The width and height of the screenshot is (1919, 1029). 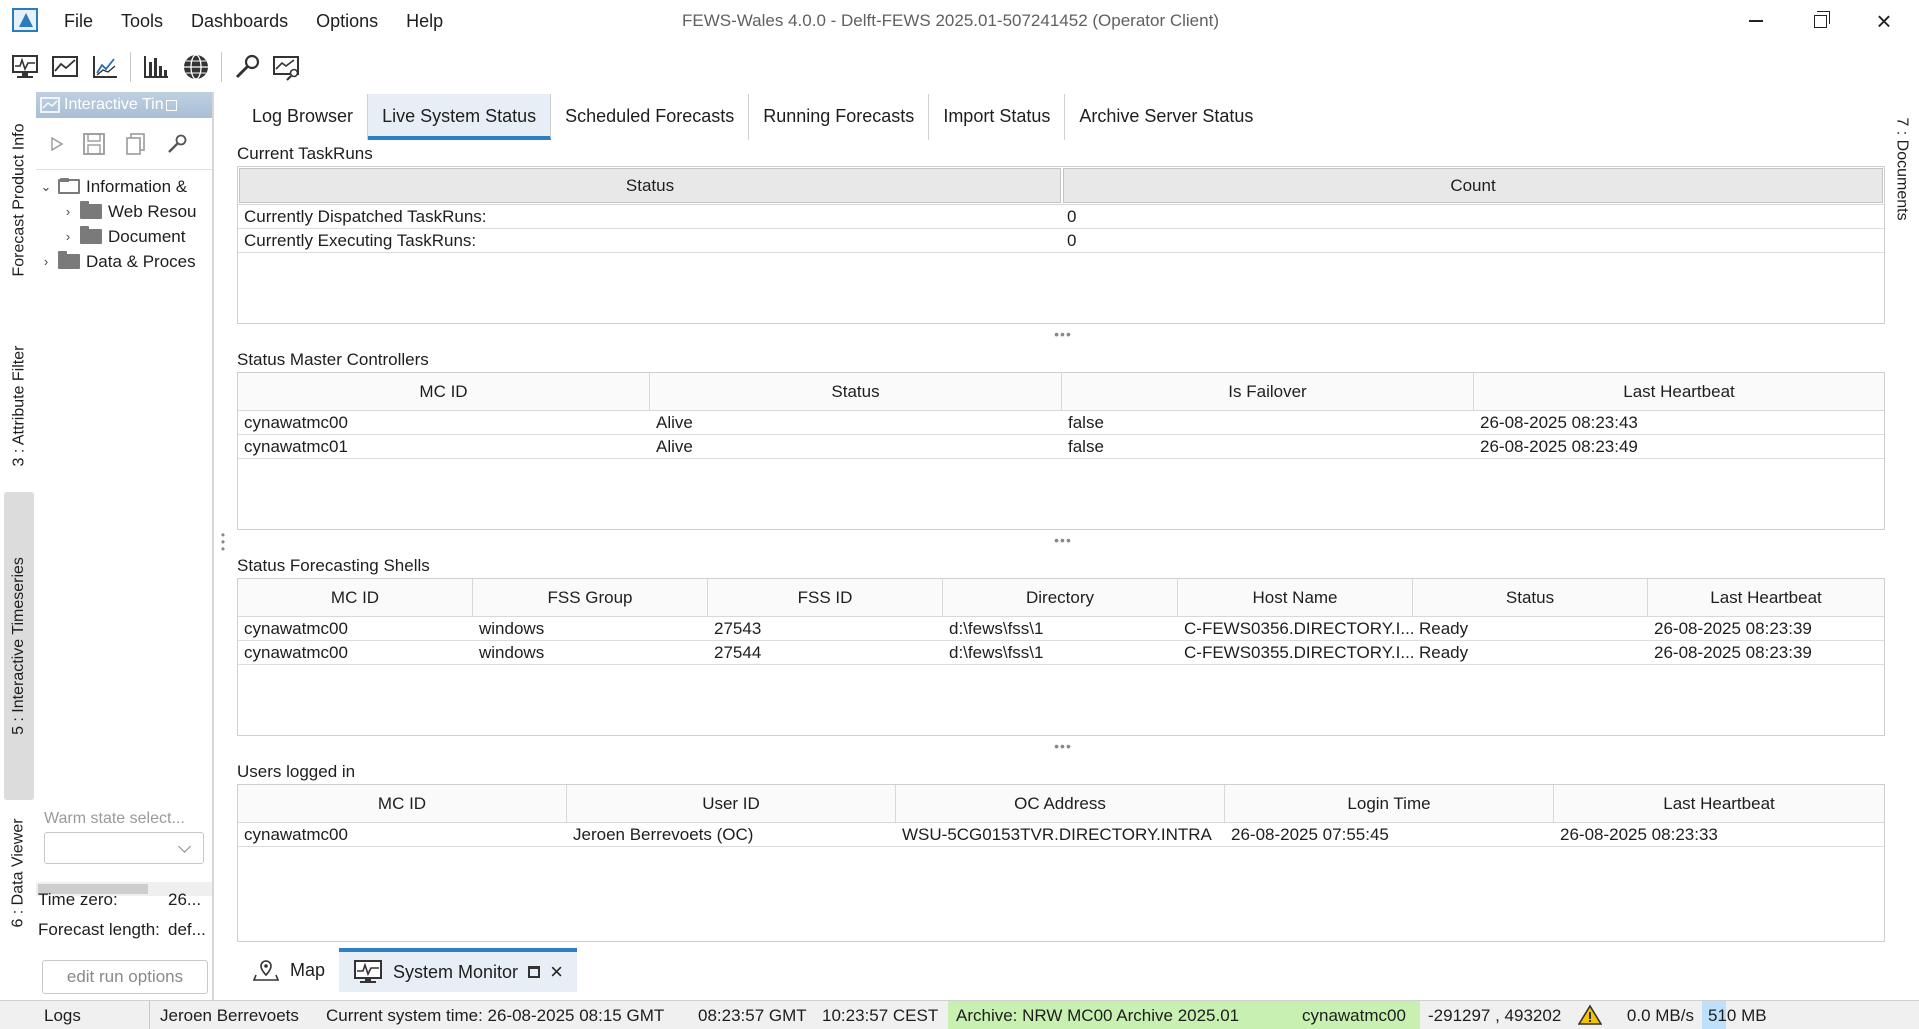 I want to click on menu-help: Help, so click(x=424, y=21).